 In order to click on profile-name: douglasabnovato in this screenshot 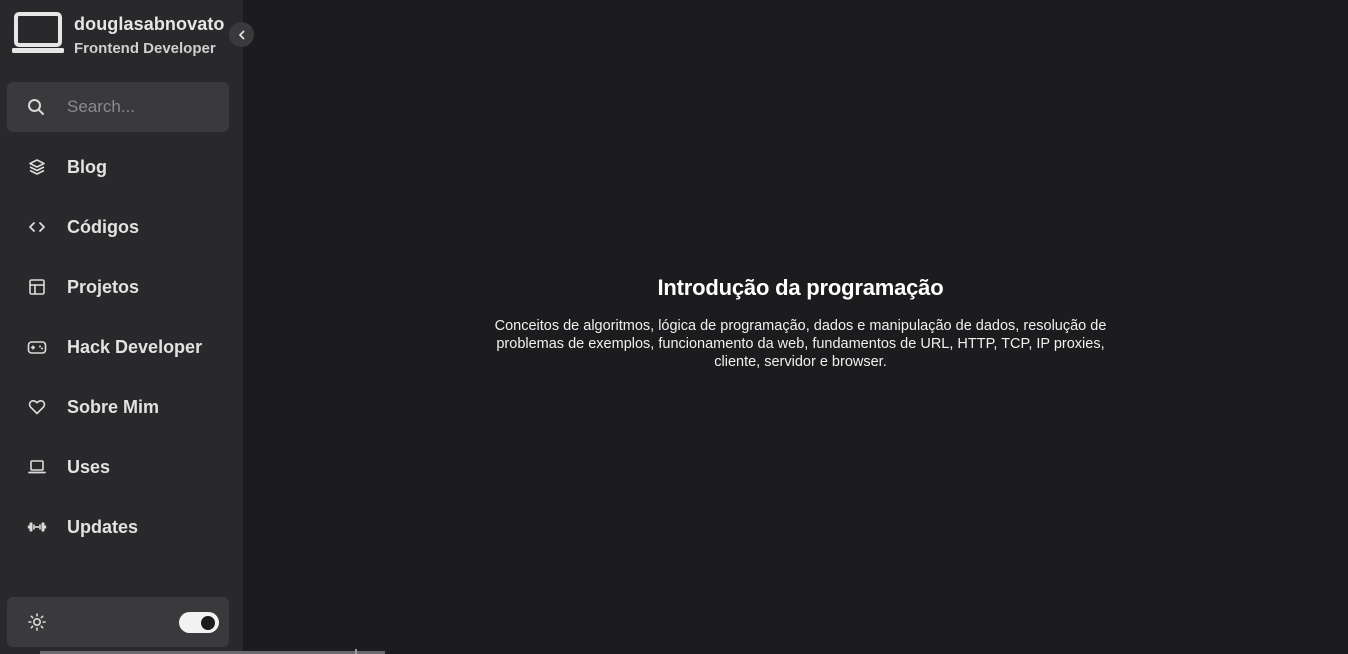, I will do `click(149, 24)`.